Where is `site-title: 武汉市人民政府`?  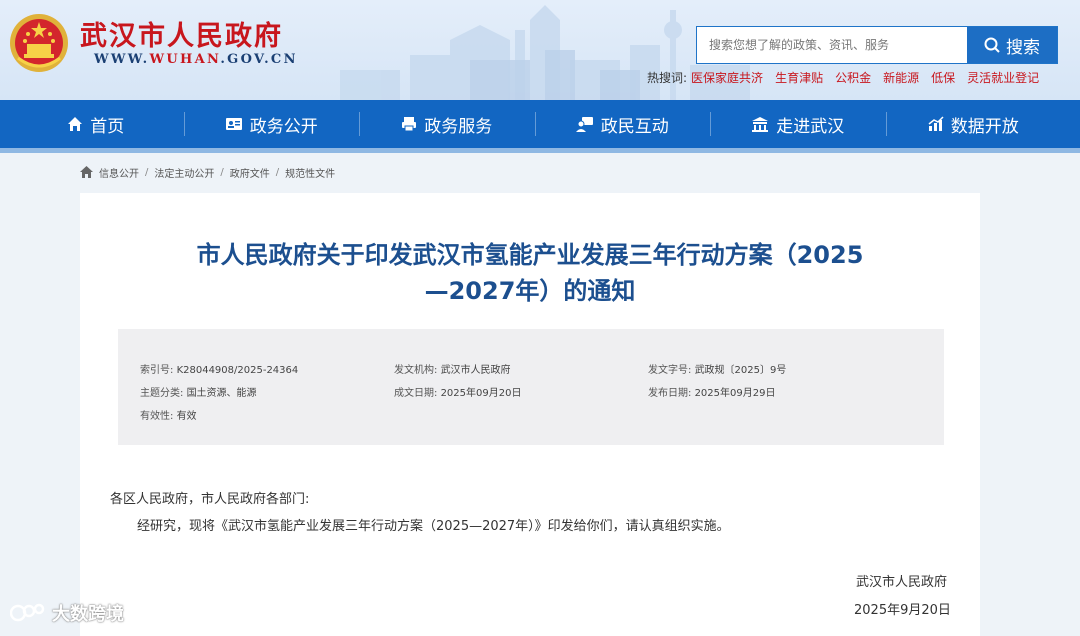 site-title: 武汉市人民政府 is located at coordinates (181, 33).